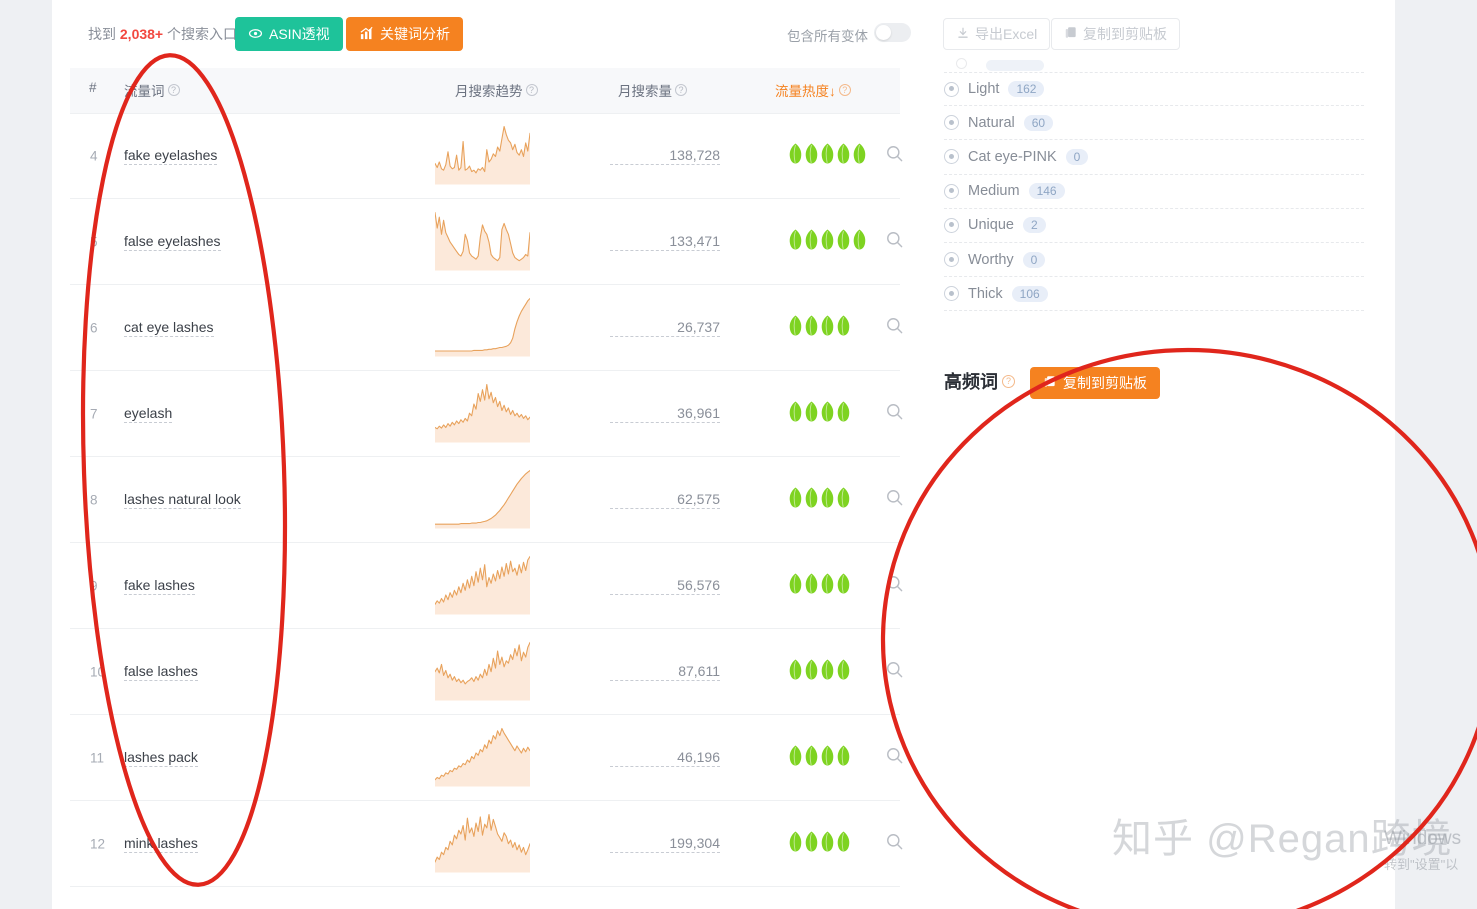  Describe the element at coordinates (171, 156) in the screenshot. I see `row-keyword: fake eyelashes` at that location.